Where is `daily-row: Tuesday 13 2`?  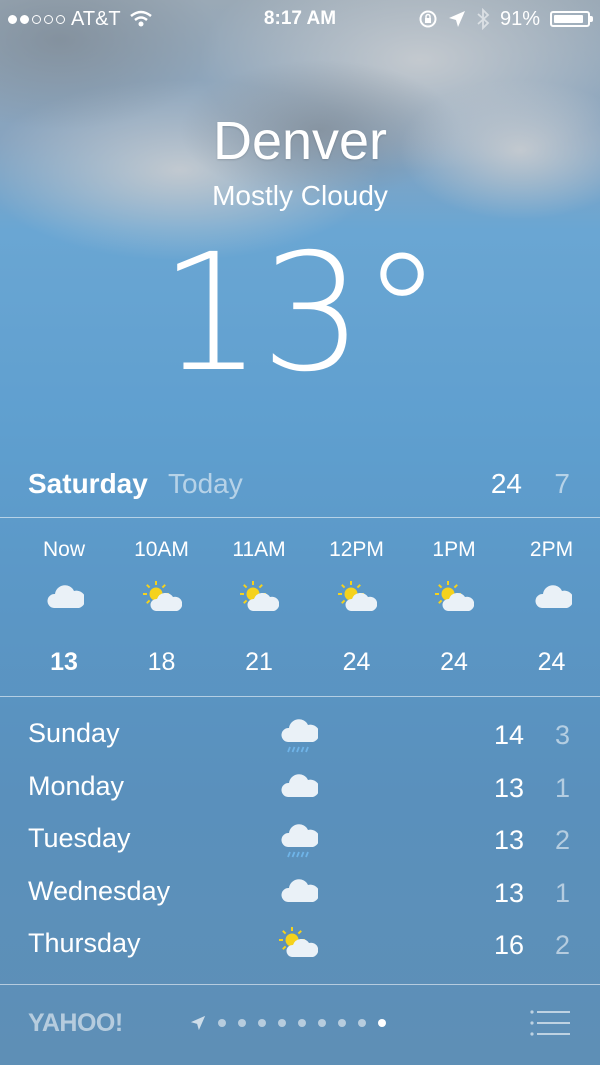
daily-row: Tuesday 13 2 is located at coordinates (300, 839).